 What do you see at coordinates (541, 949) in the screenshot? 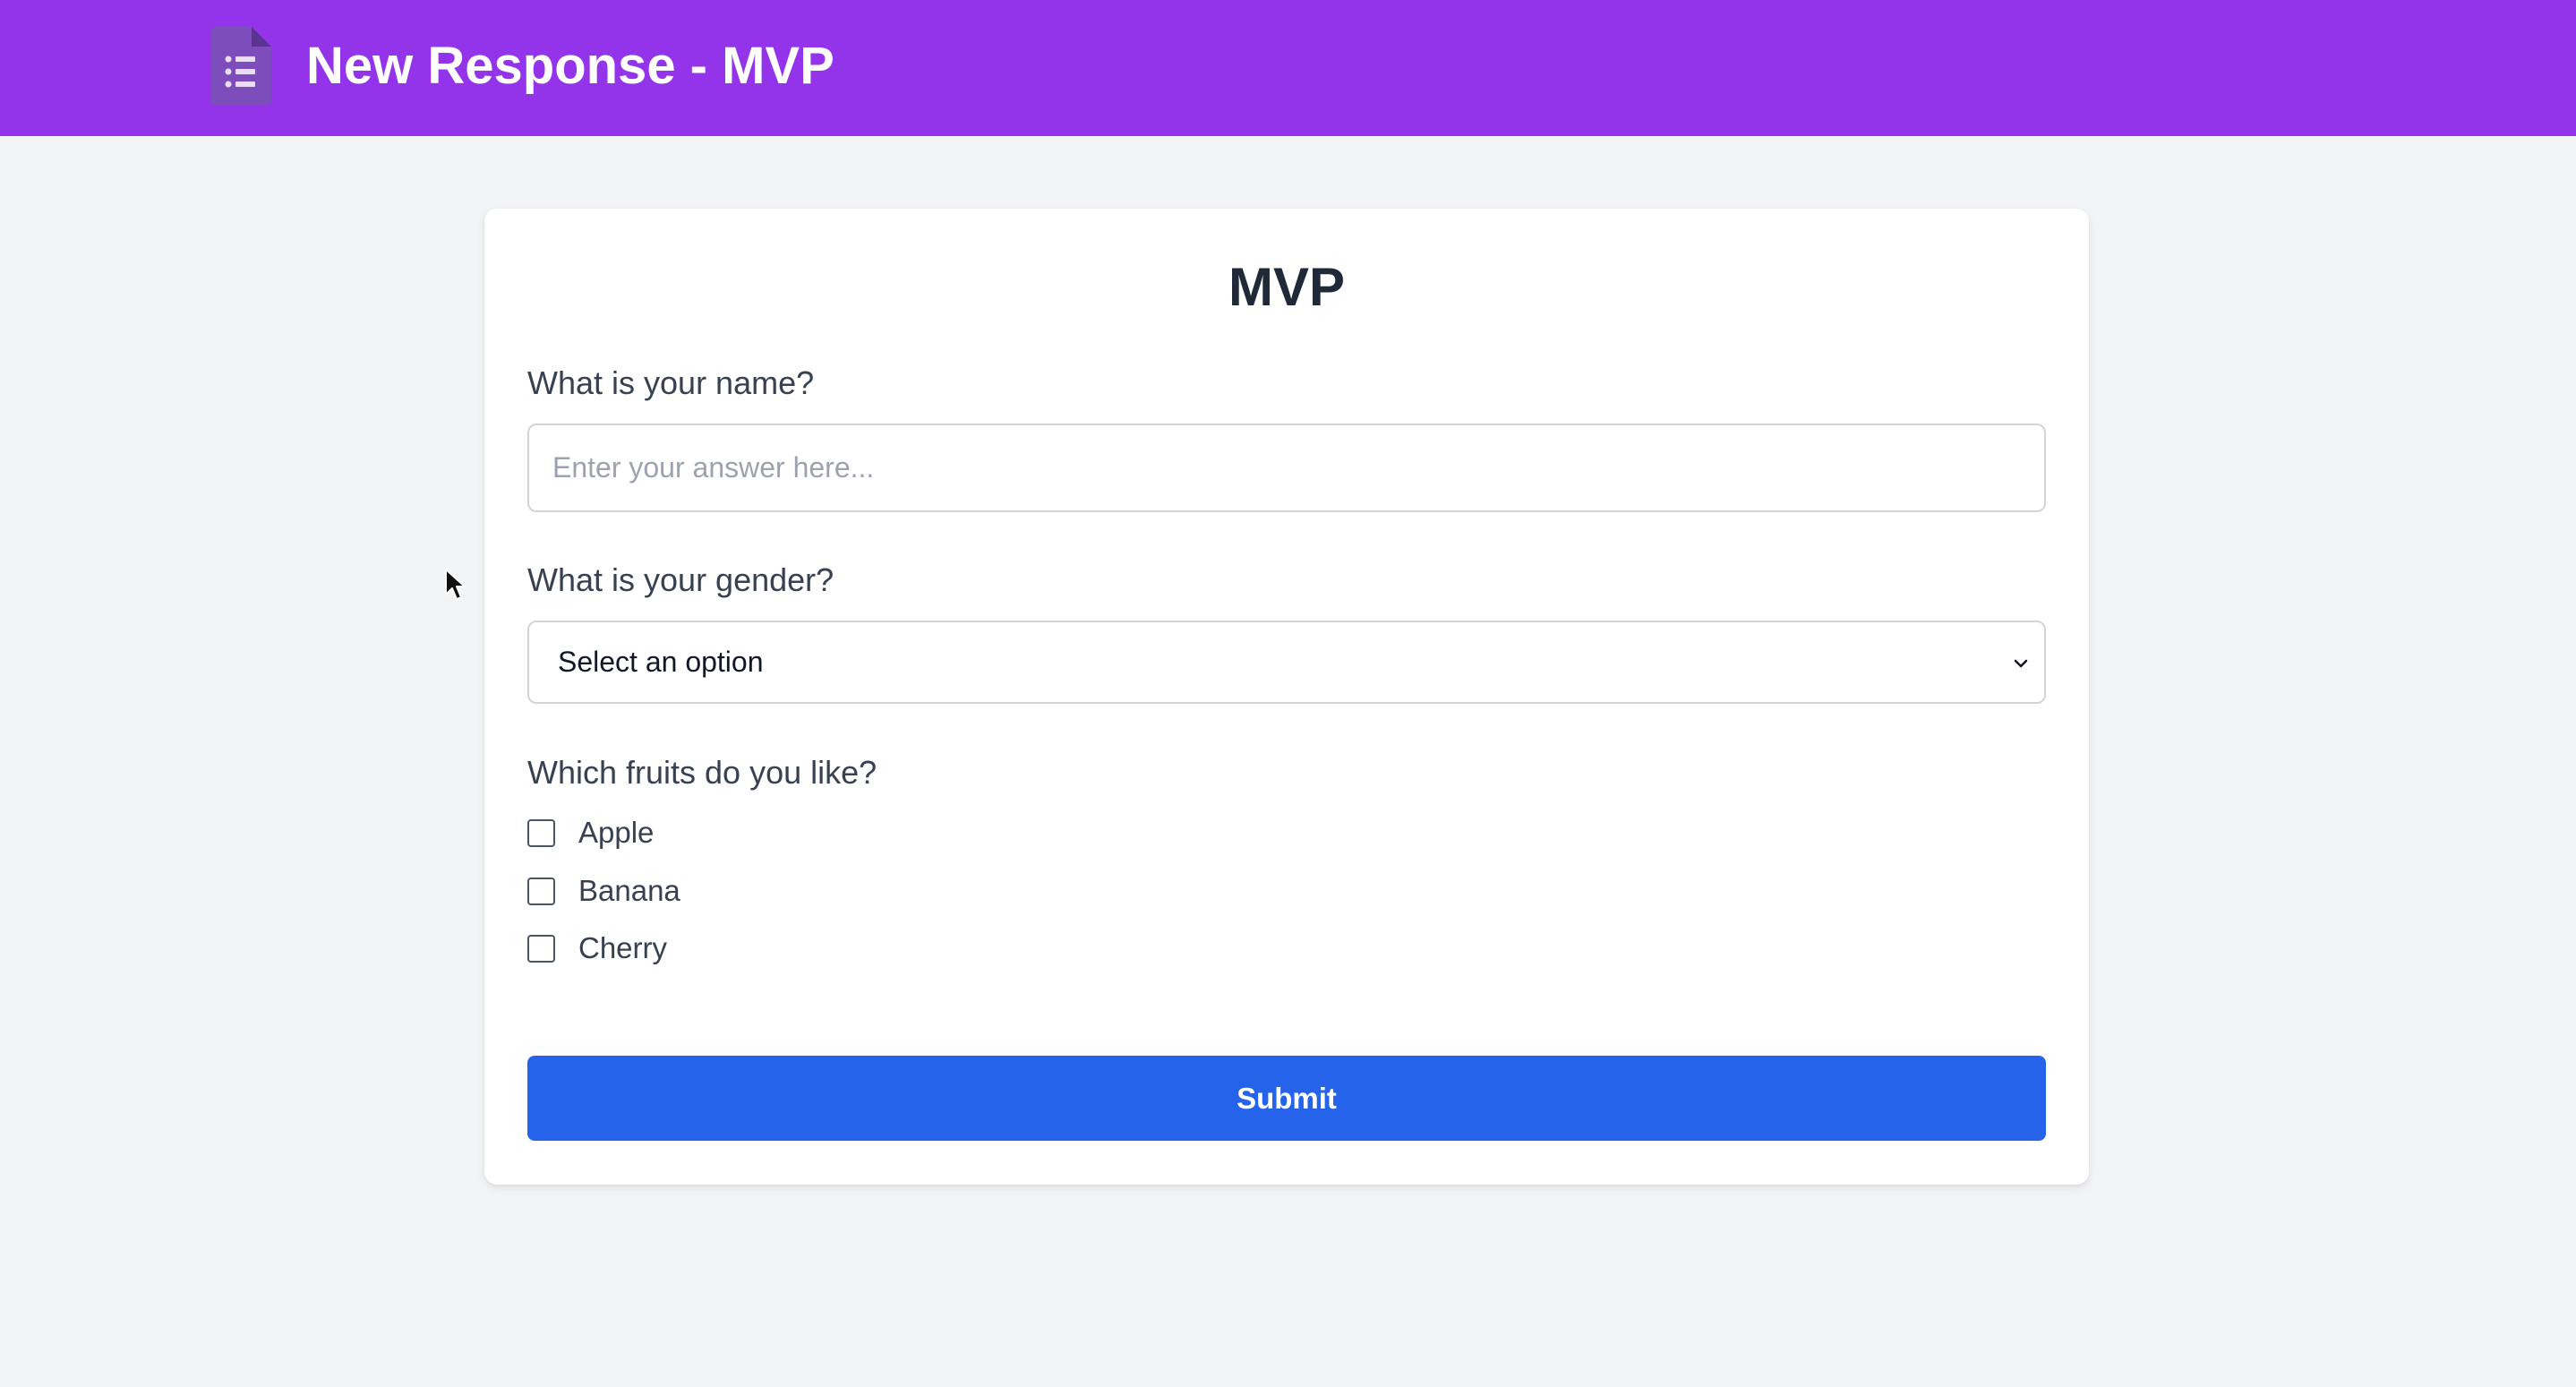
I see `cherry-checkbox` at bounding box center [541, 949].